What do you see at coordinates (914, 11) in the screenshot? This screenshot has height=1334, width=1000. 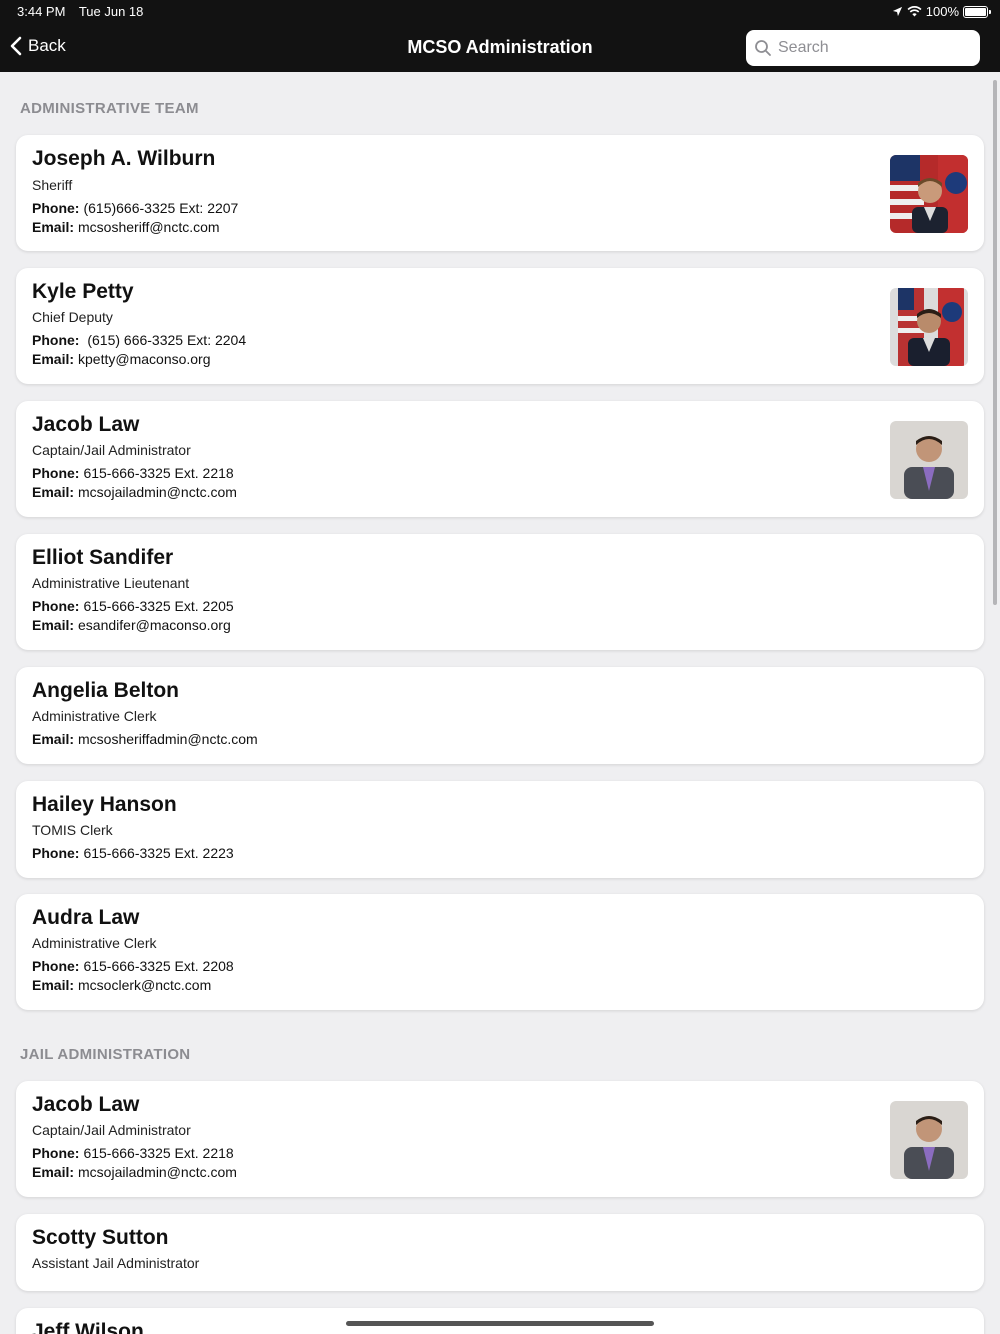 I see `wifi-icon` at bounding box center [914, 11].